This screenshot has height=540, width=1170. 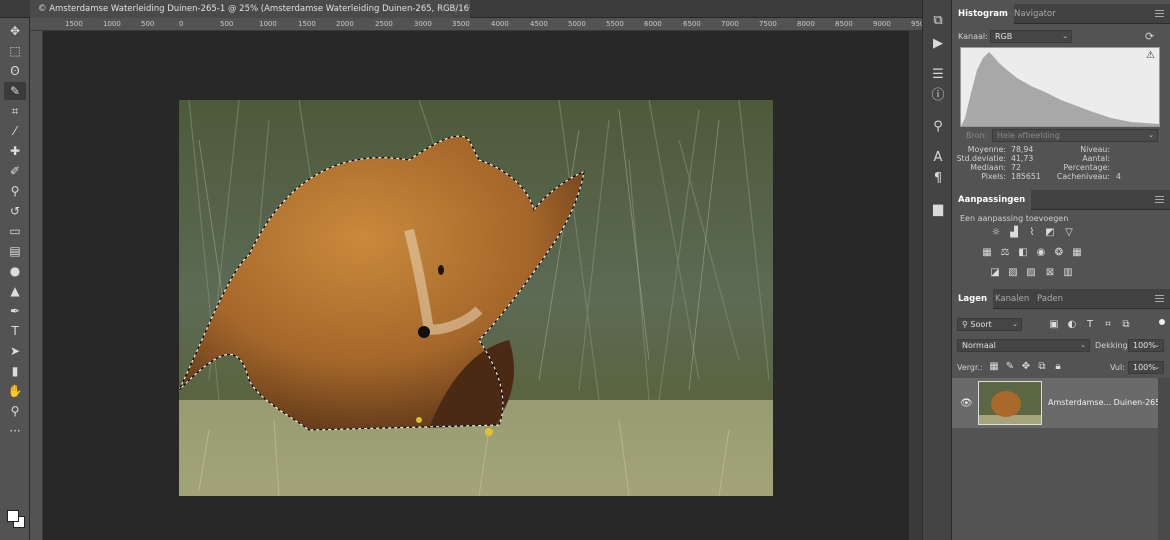 I want to click on path-selection-tool: ➤, so click(x=15, y=351).